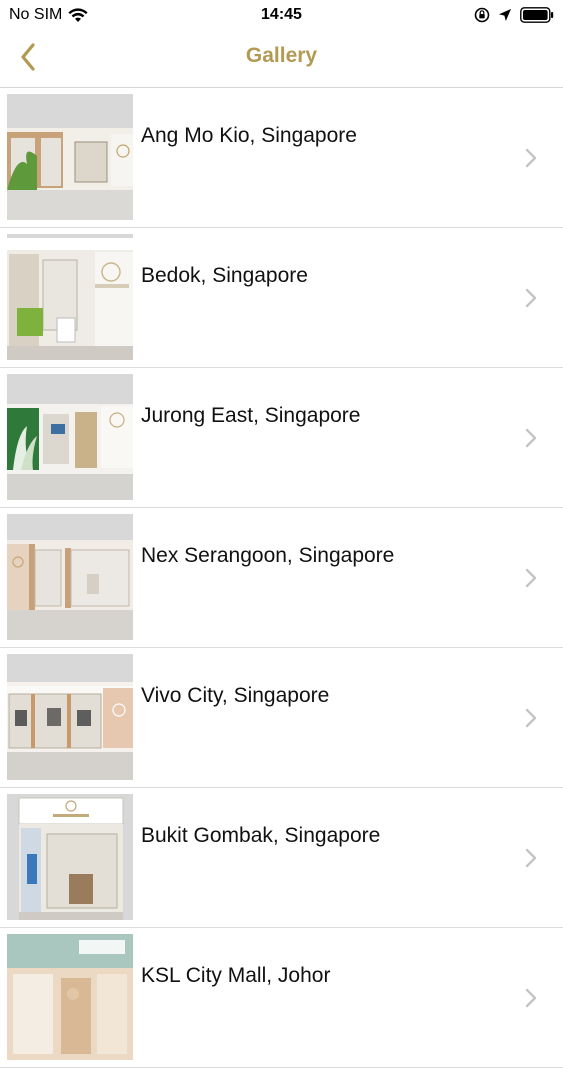  Describe the element at coordinates (281, 298) in the screenshot. I see `list-item: Bedok, Singapore` at that location.